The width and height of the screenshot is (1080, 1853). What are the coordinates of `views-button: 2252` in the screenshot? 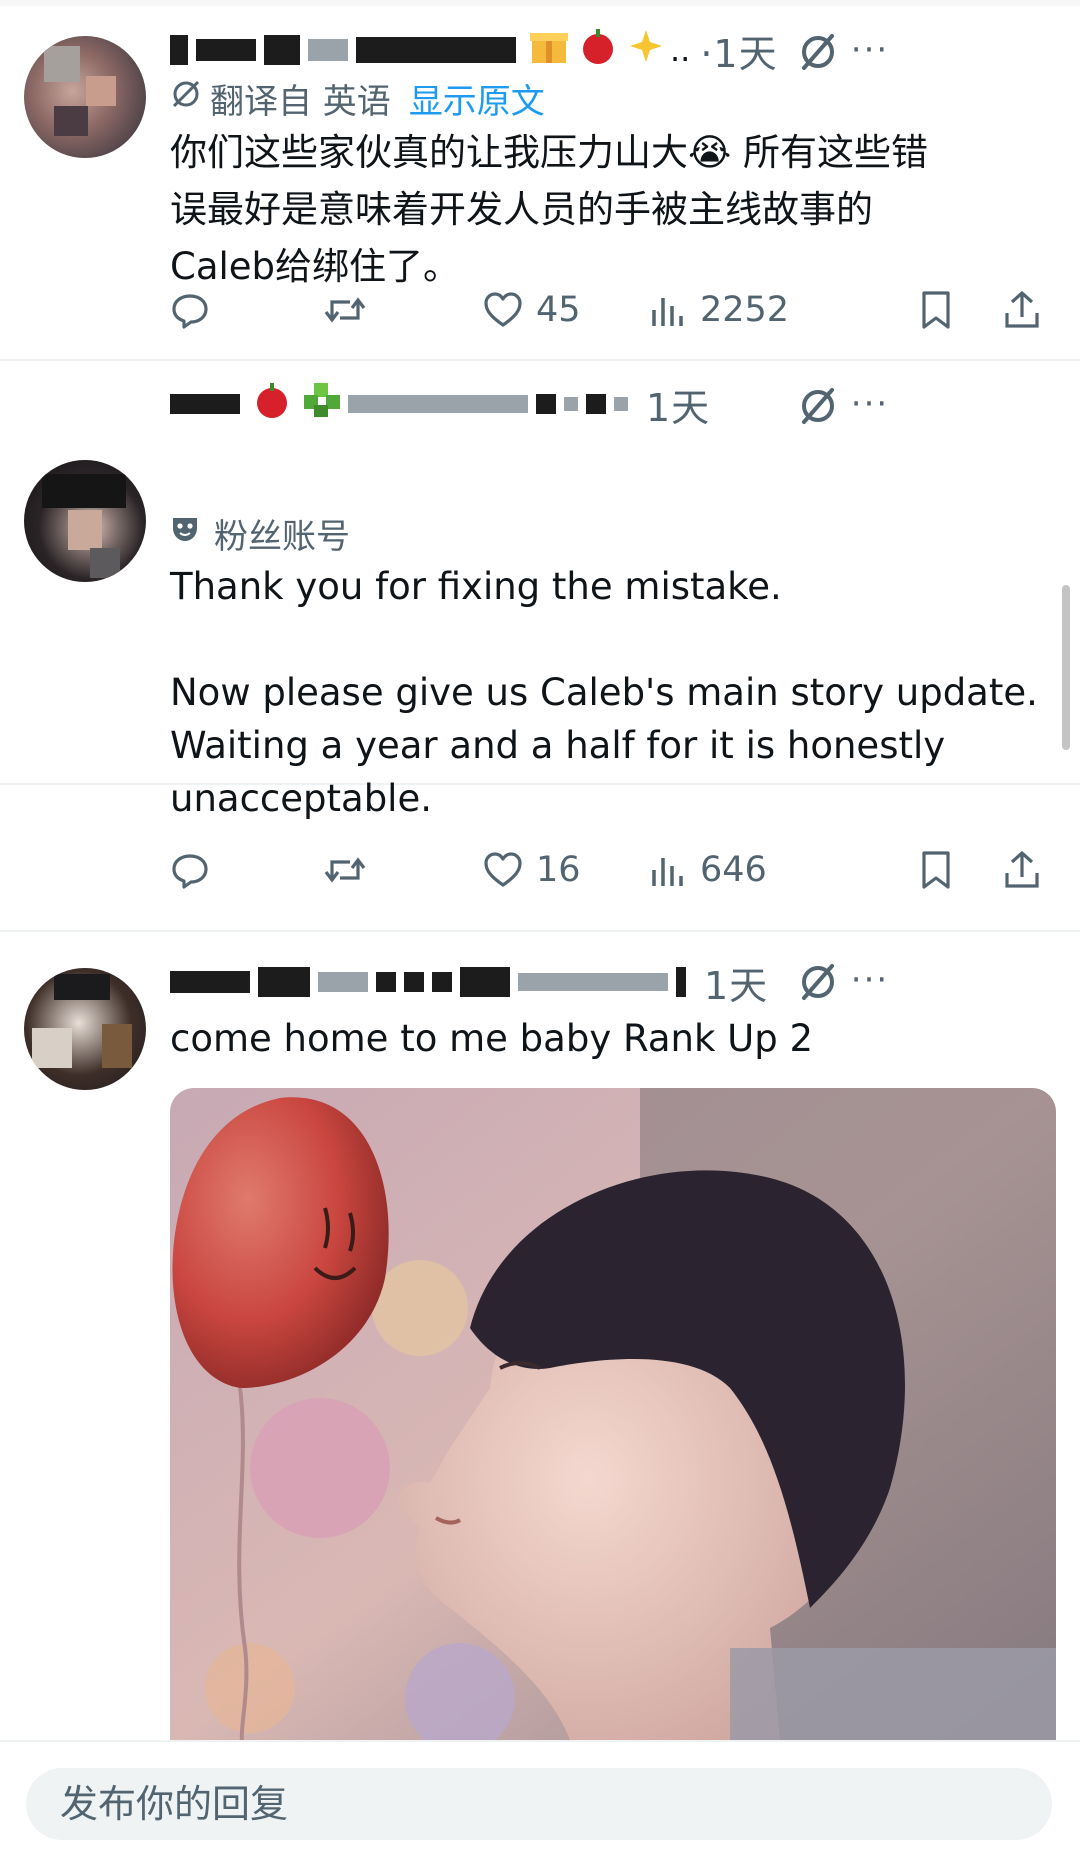 It's located at (718, 310).